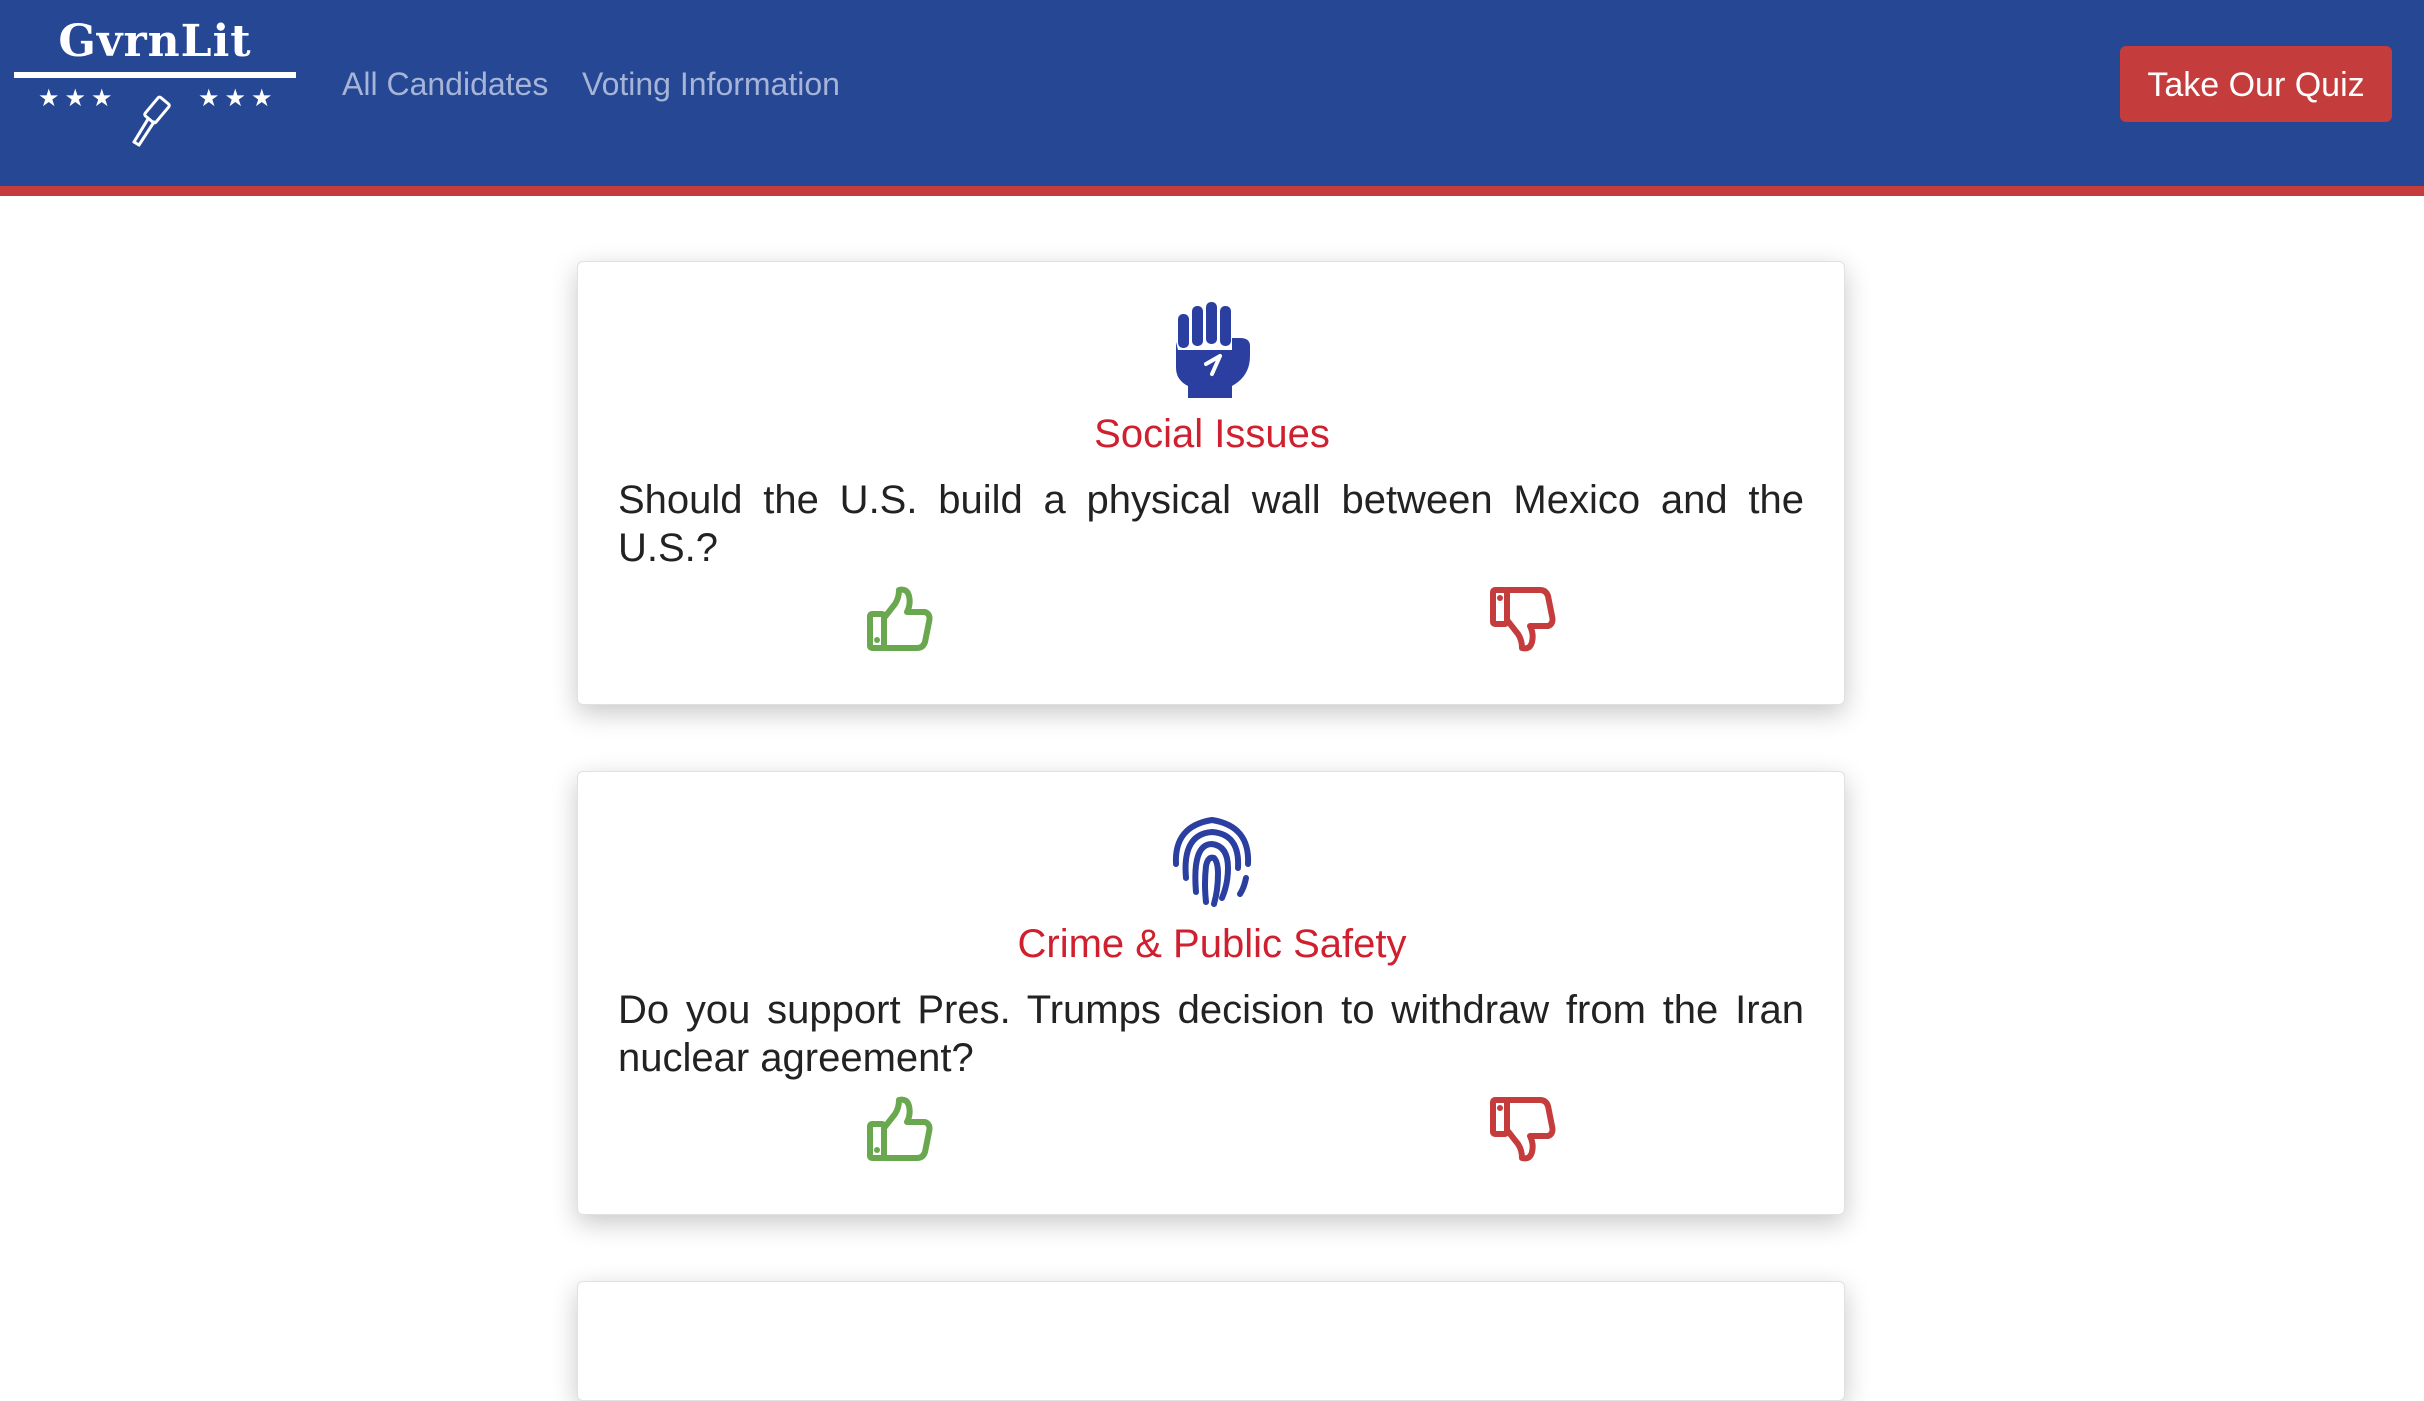 Image resolution: width=2424 pixels, height=1401 pixels. What do you see at coordinates (1212, 944) in the screenshot?
I see `topic-title: Crime & Public Safety` at bounding box center [1212, 944].